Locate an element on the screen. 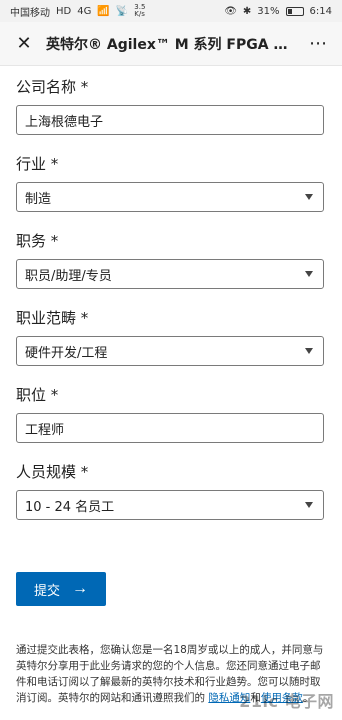  battery-percent: 31% is located at coordinates (268, 11).